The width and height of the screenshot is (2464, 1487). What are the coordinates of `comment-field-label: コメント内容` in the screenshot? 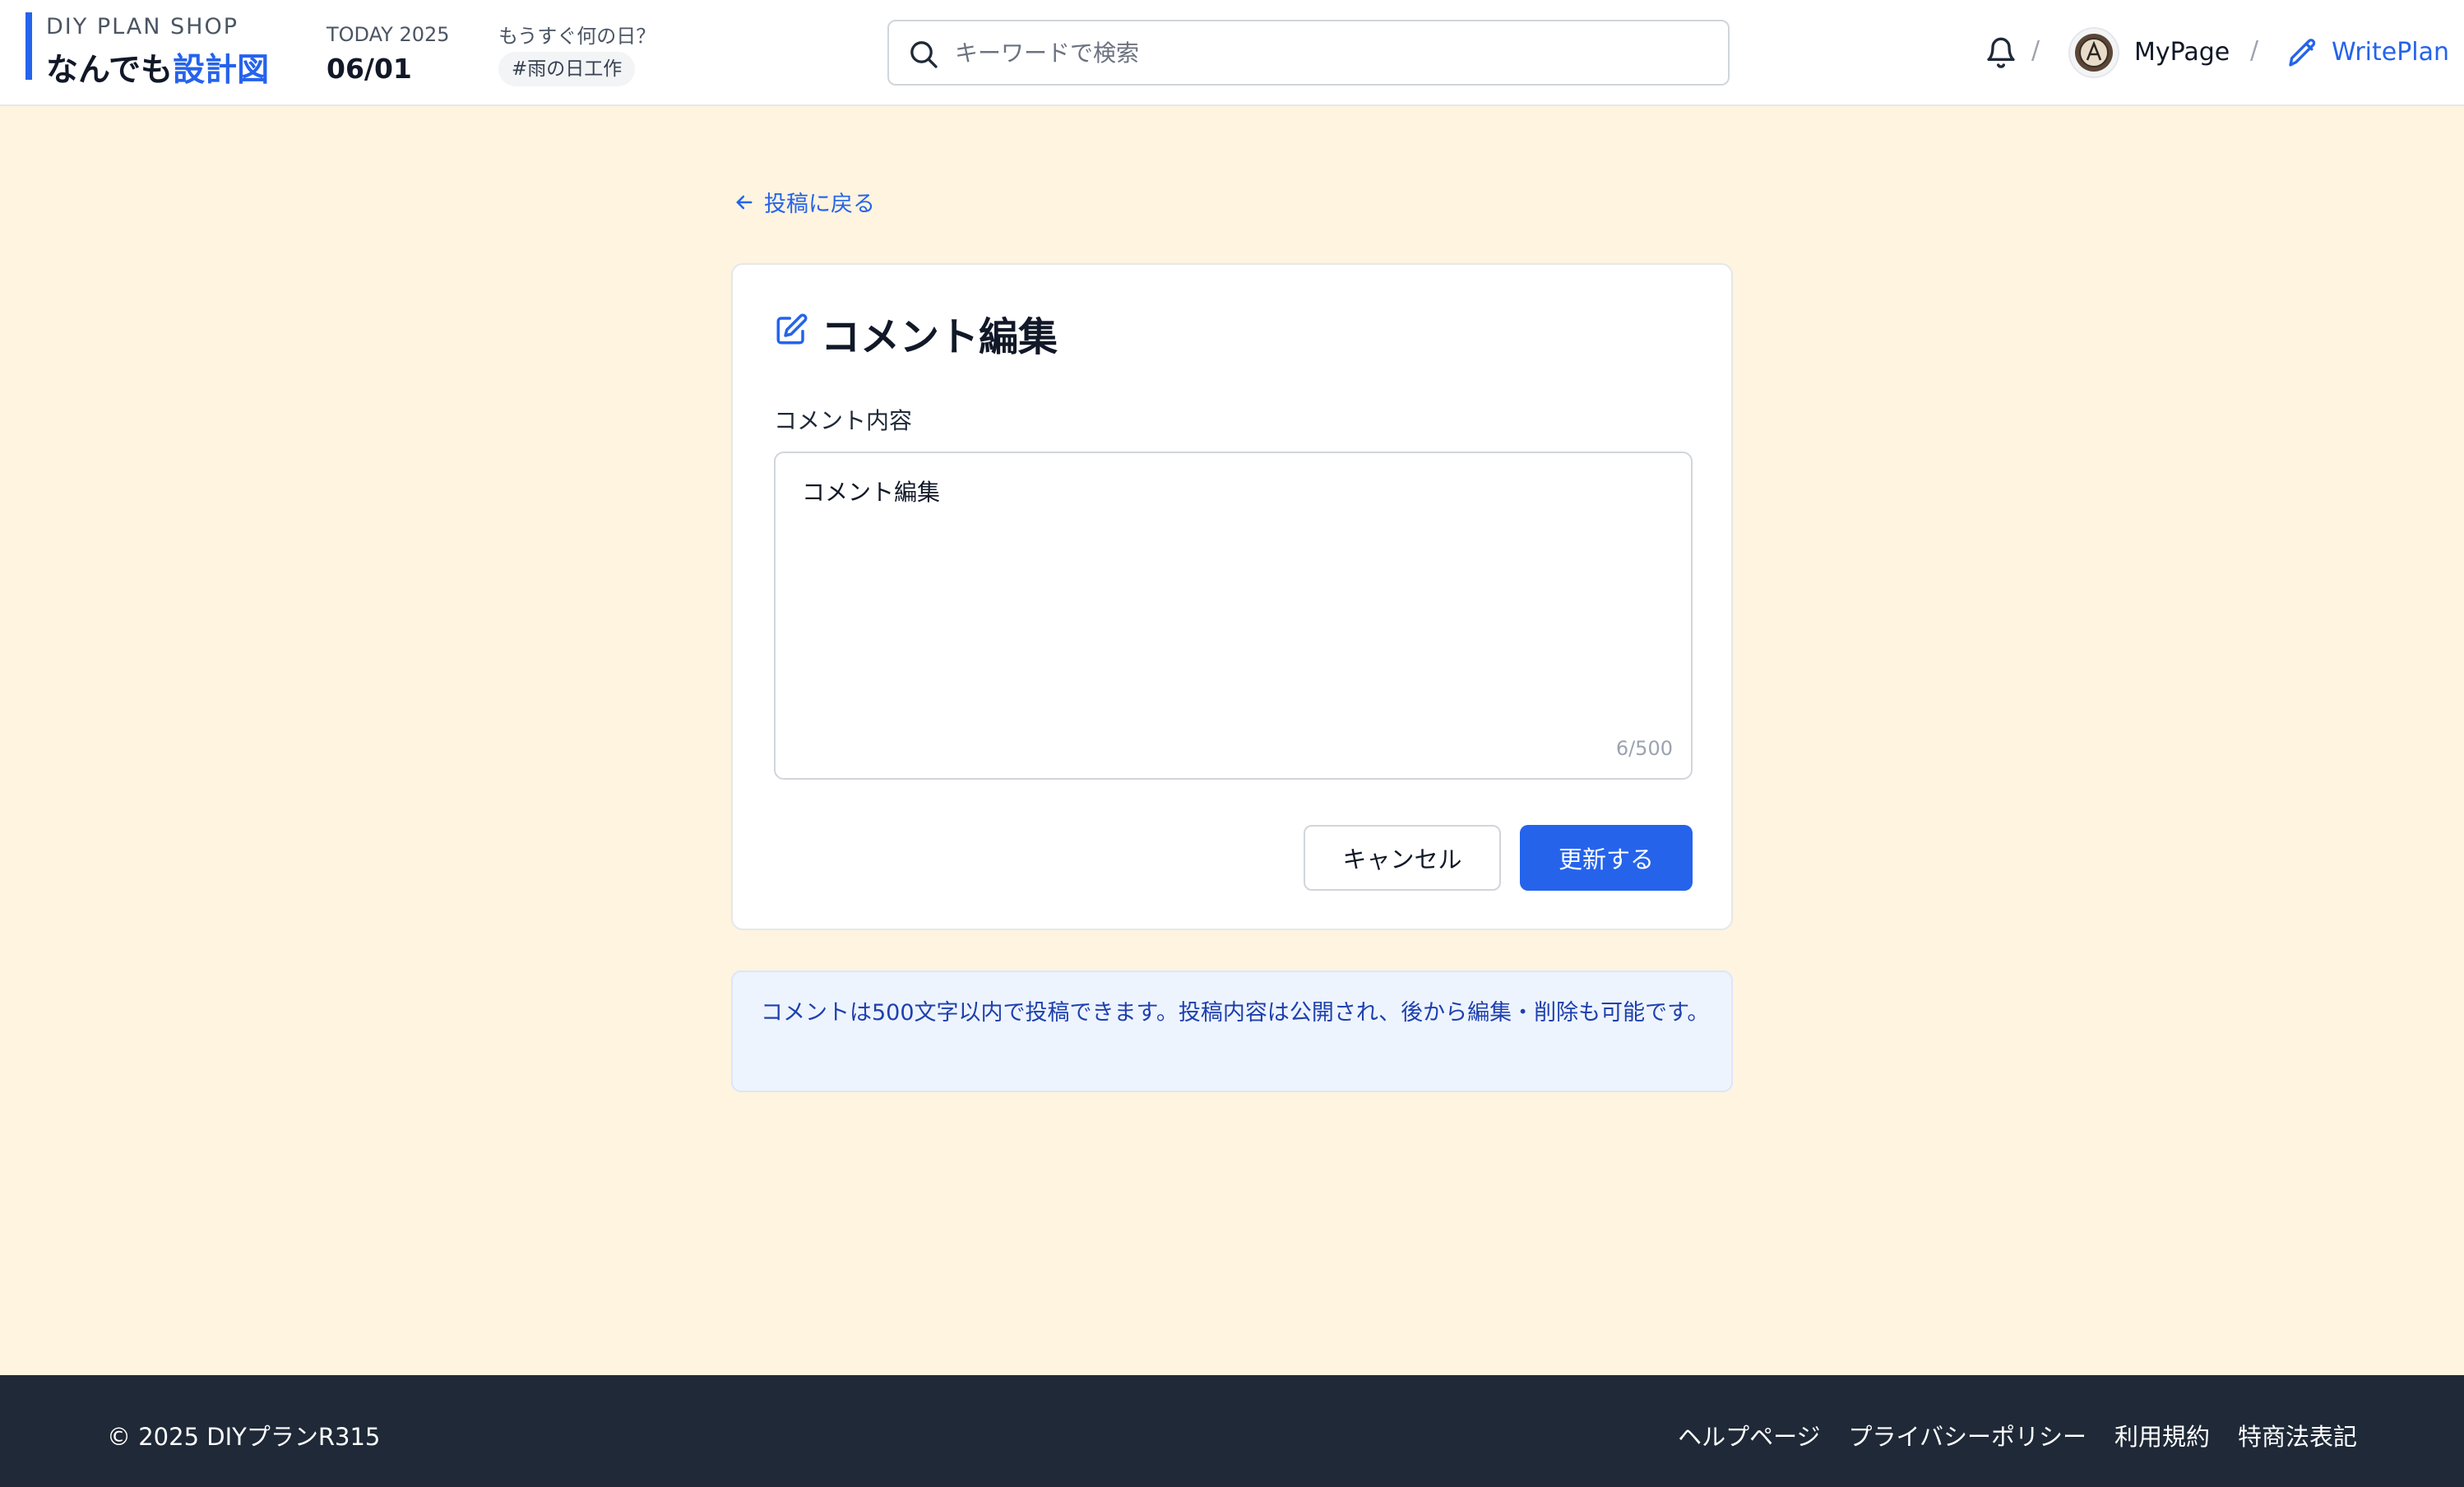 It's located at (843, 420).